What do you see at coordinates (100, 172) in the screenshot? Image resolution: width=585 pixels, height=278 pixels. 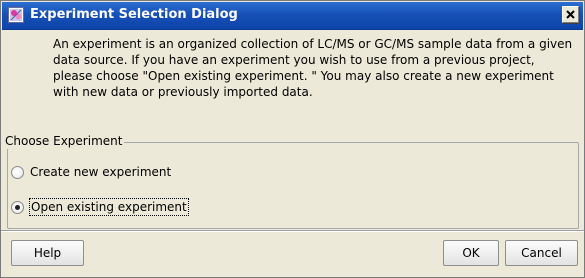 I see `create-new-experiment-label: Create new experiment` at bounding box center [100, 172].